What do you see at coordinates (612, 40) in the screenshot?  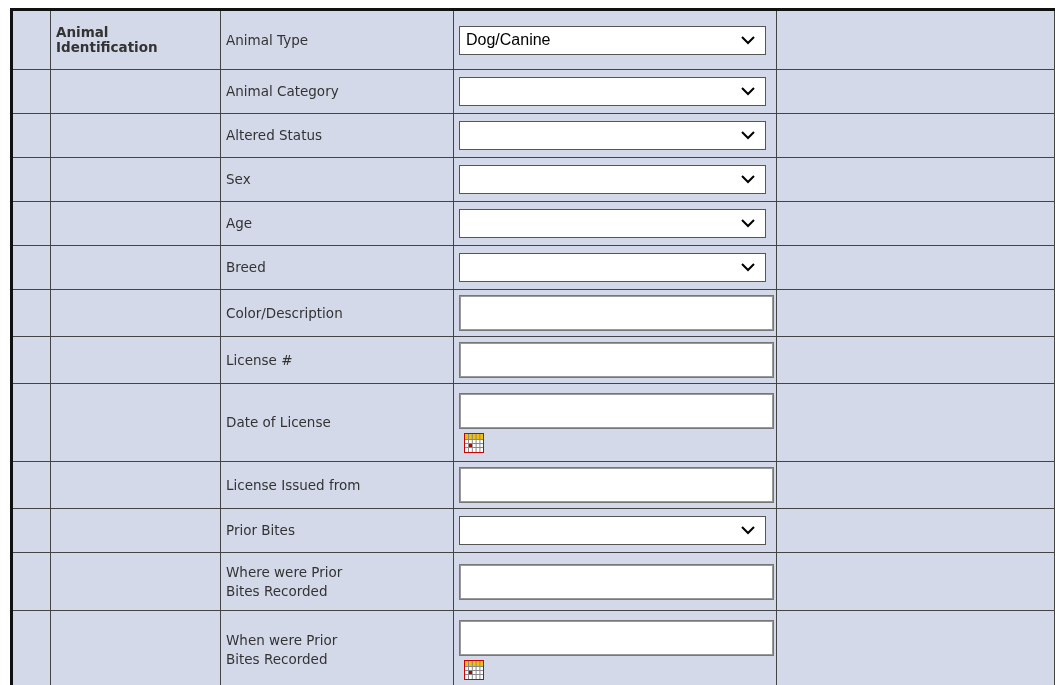 I see `select-field: Dog/Canine` at bounding box center [612, 40].